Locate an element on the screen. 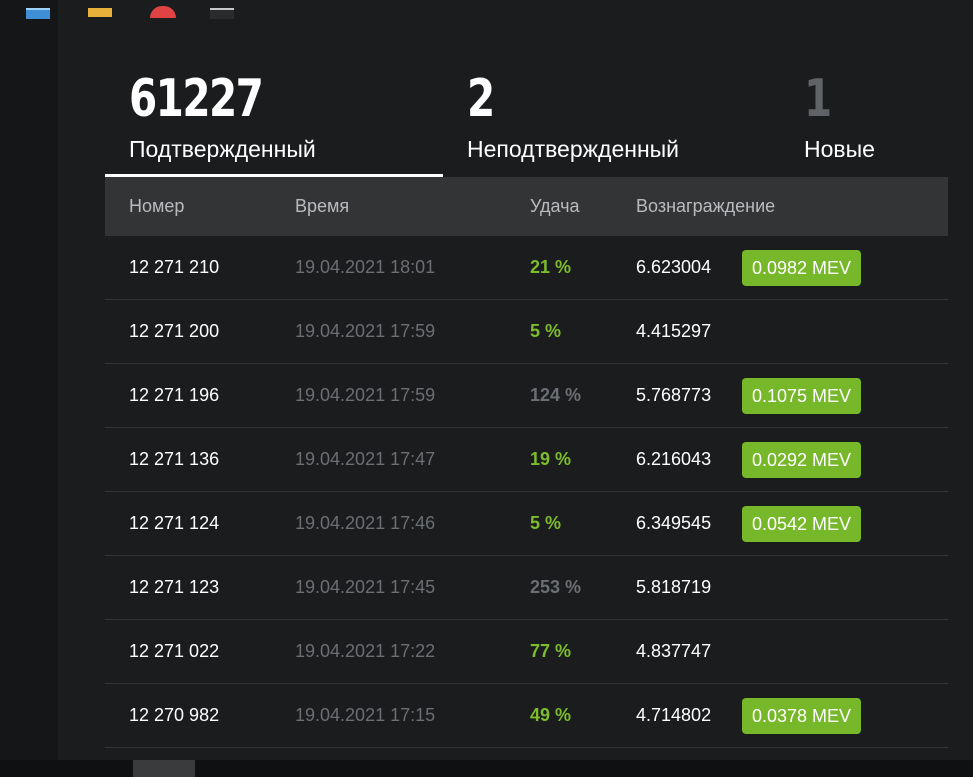 The height and width of the screenshot is (777, 973). block-time: 19.04.2021 17:45 is located at coordinates (365, 587).